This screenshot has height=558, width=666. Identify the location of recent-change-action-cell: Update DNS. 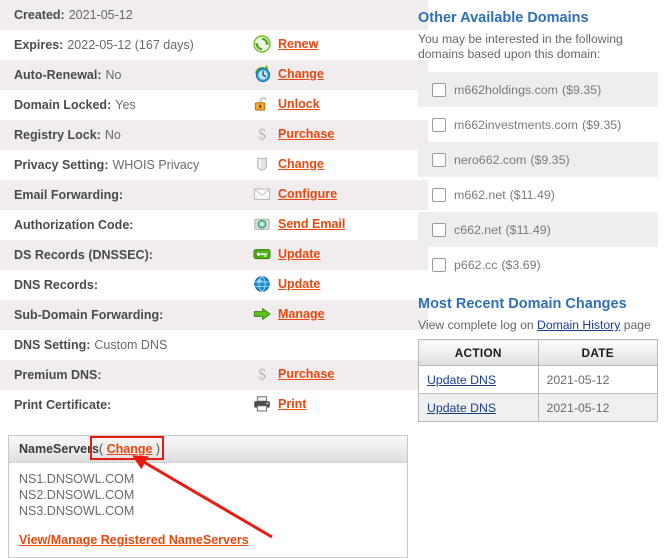
(478, 407).